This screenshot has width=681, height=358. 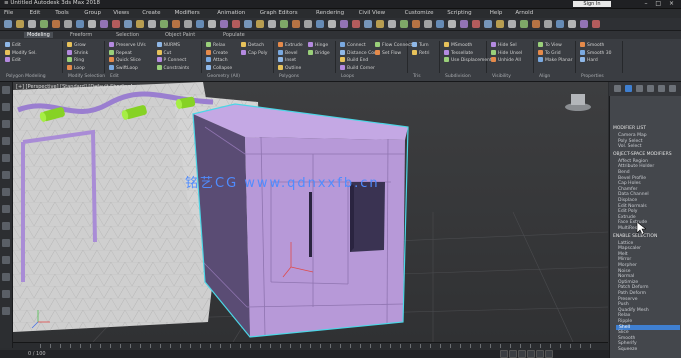 What do you see at coordinates (121, 13) in the screenshot?
I see `menu-views: Views` at bounding box center [121, 13].